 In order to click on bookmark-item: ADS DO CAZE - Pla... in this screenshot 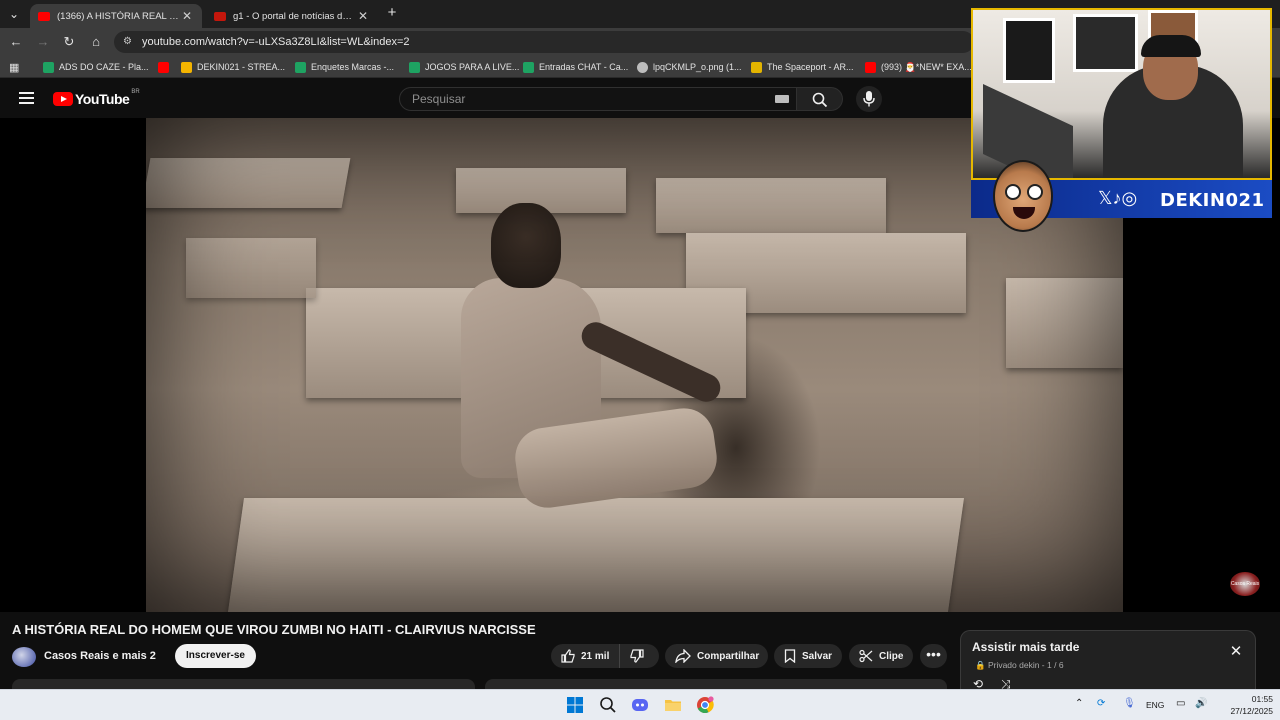, I will do `click(96, 67)`.